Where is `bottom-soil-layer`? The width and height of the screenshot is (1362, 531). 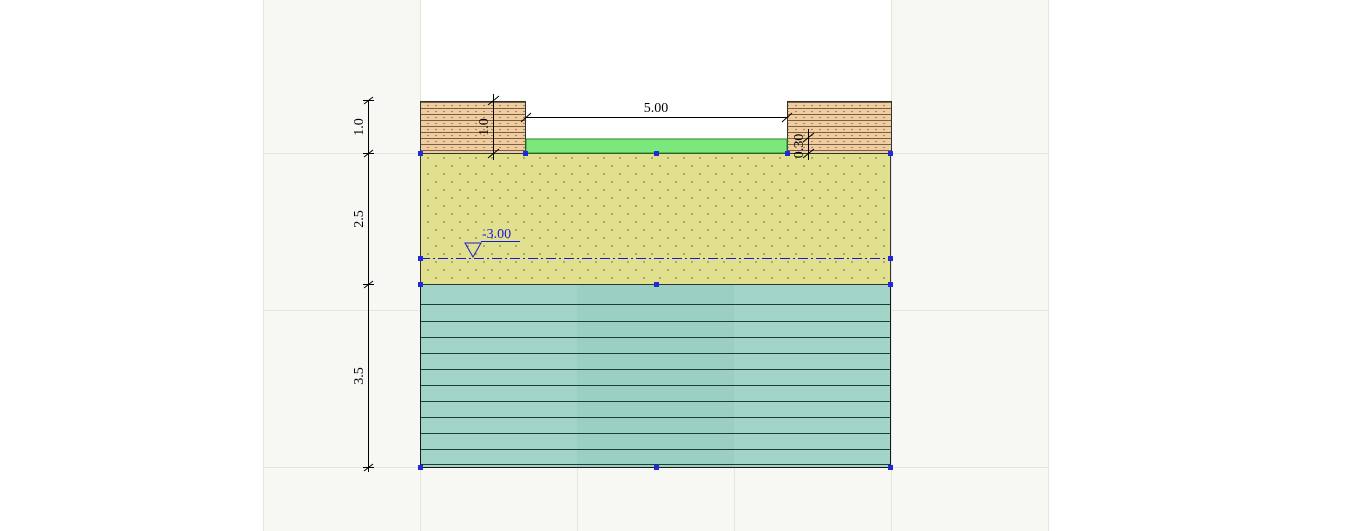
bottom-soil-layer is located at coordinates (655, 376).